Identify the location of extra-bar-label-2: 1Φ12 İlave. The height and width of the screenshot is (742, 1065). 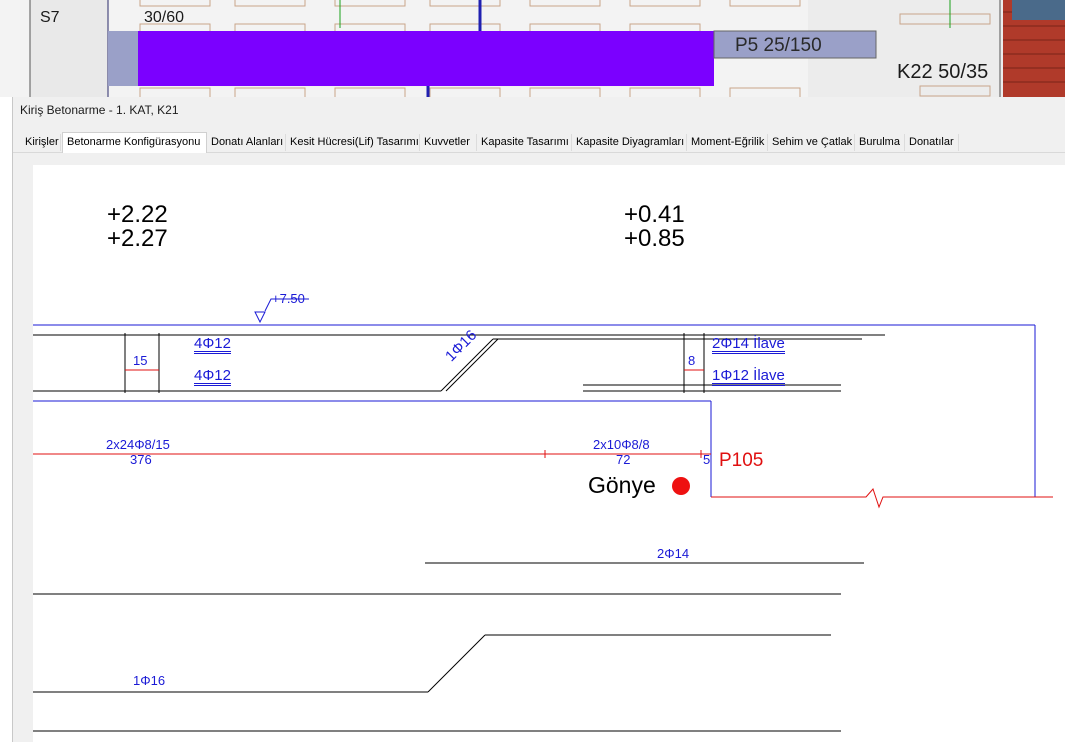
(748, 376).